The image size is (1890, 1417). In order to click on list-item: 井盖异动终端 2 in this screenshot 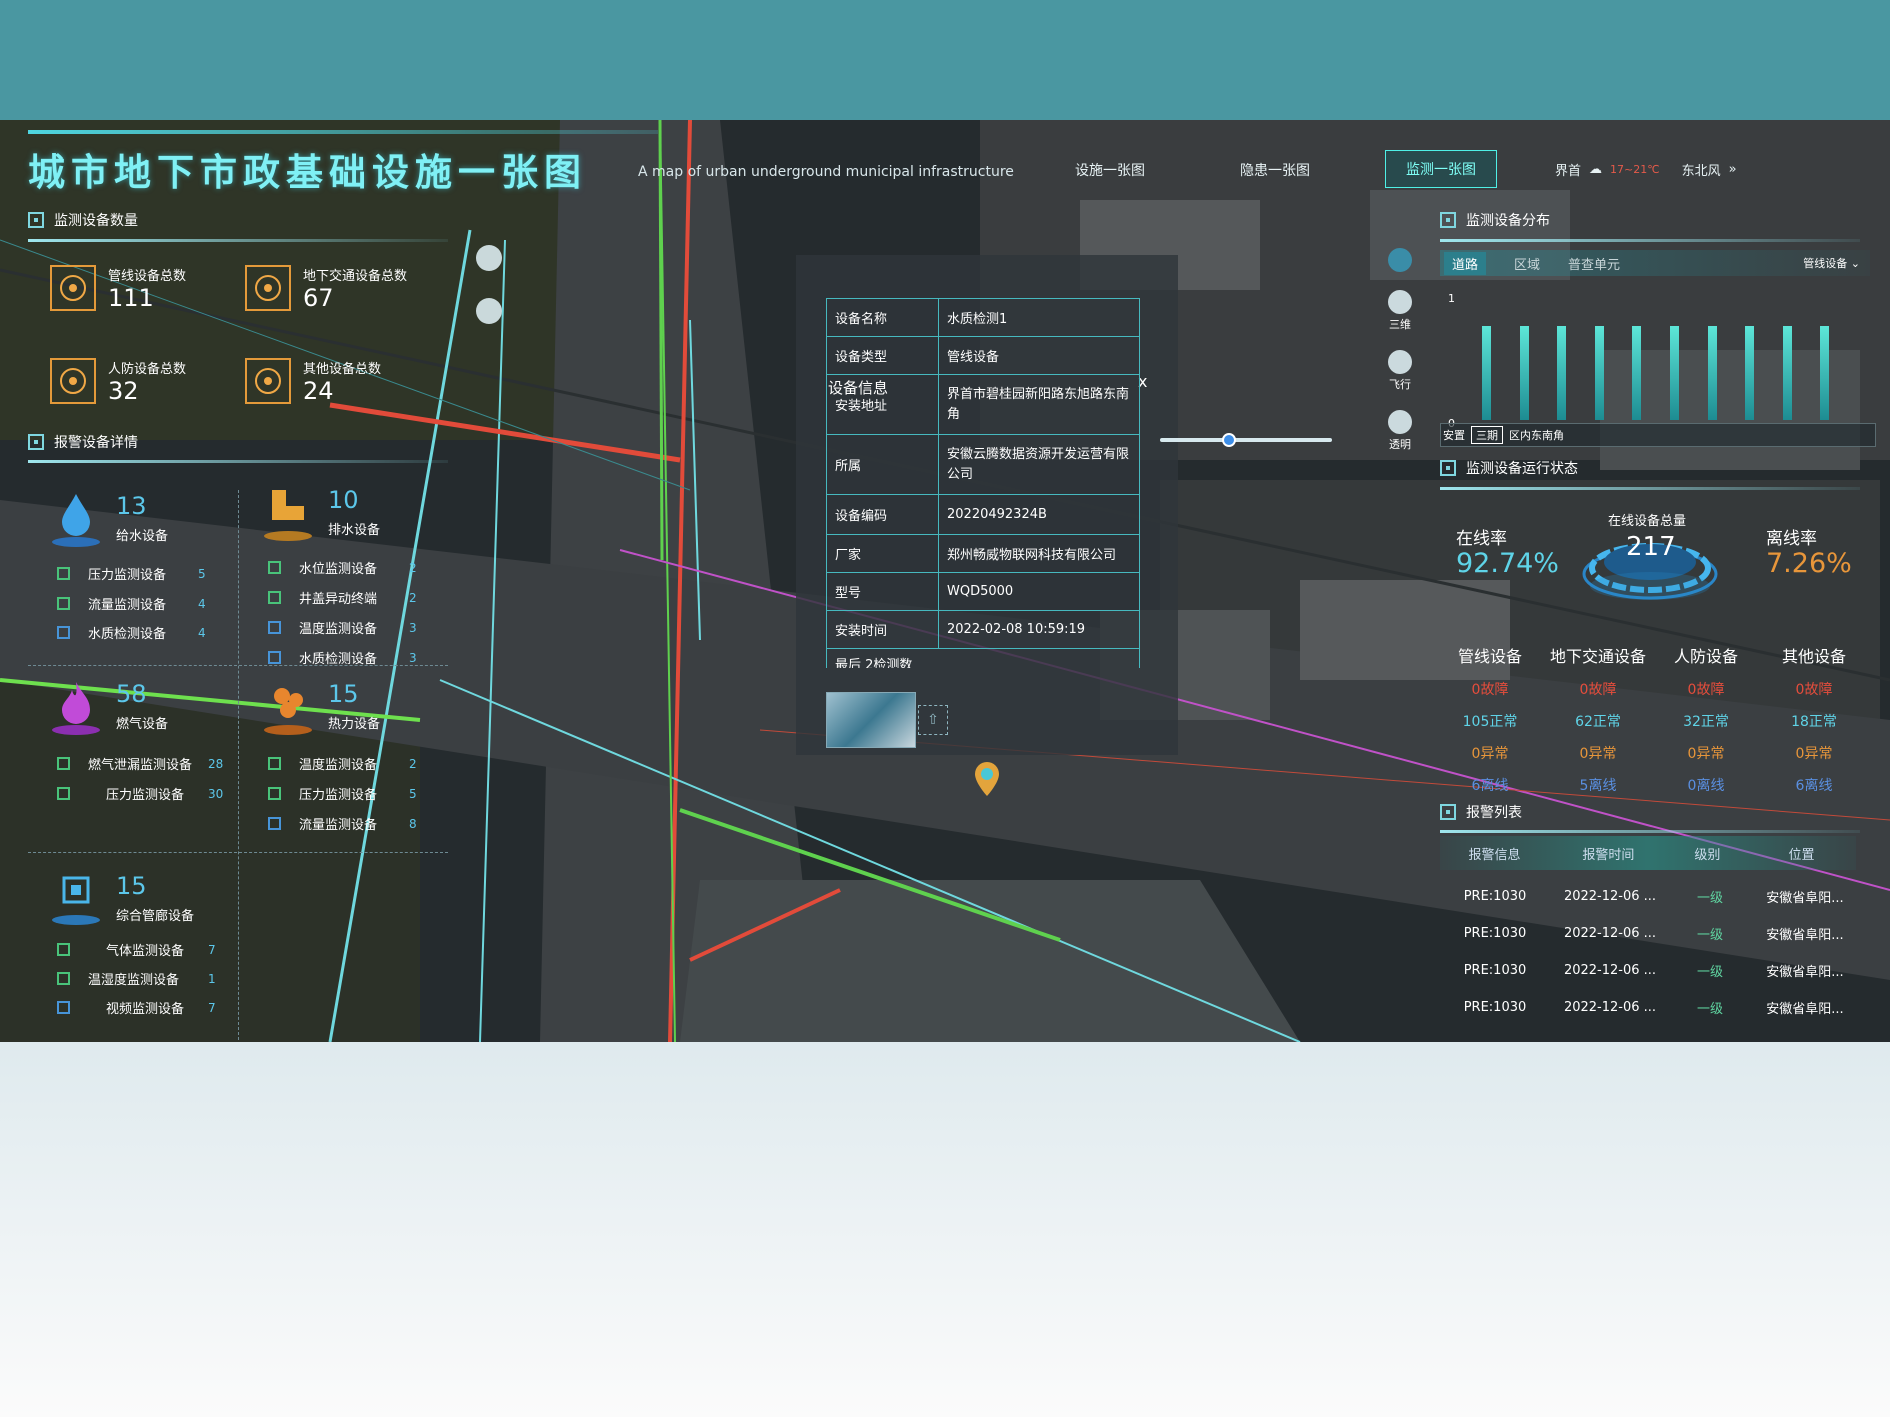, I will do `click(342, 597)`.